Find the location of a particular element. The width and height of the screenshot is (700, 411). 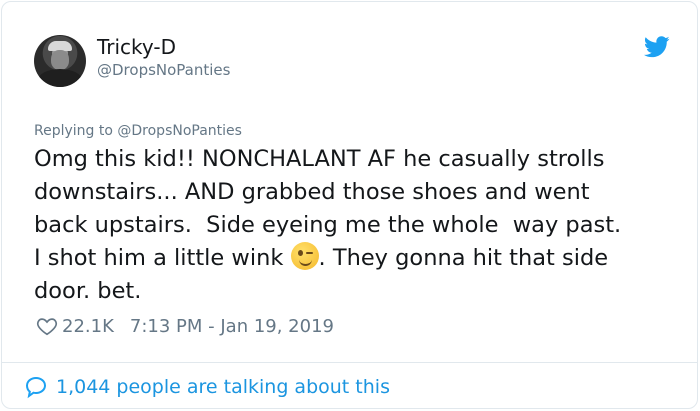

user-handle: @DropsNoPanties is located at coordinates (163, 70).